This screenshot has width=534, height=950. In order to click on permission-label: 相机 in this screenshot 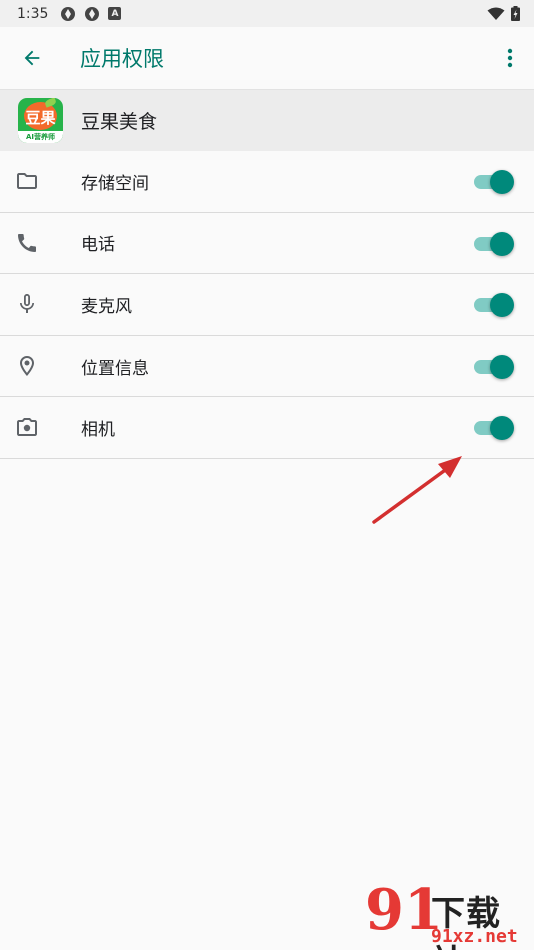, I will do `click(98, 430)`.